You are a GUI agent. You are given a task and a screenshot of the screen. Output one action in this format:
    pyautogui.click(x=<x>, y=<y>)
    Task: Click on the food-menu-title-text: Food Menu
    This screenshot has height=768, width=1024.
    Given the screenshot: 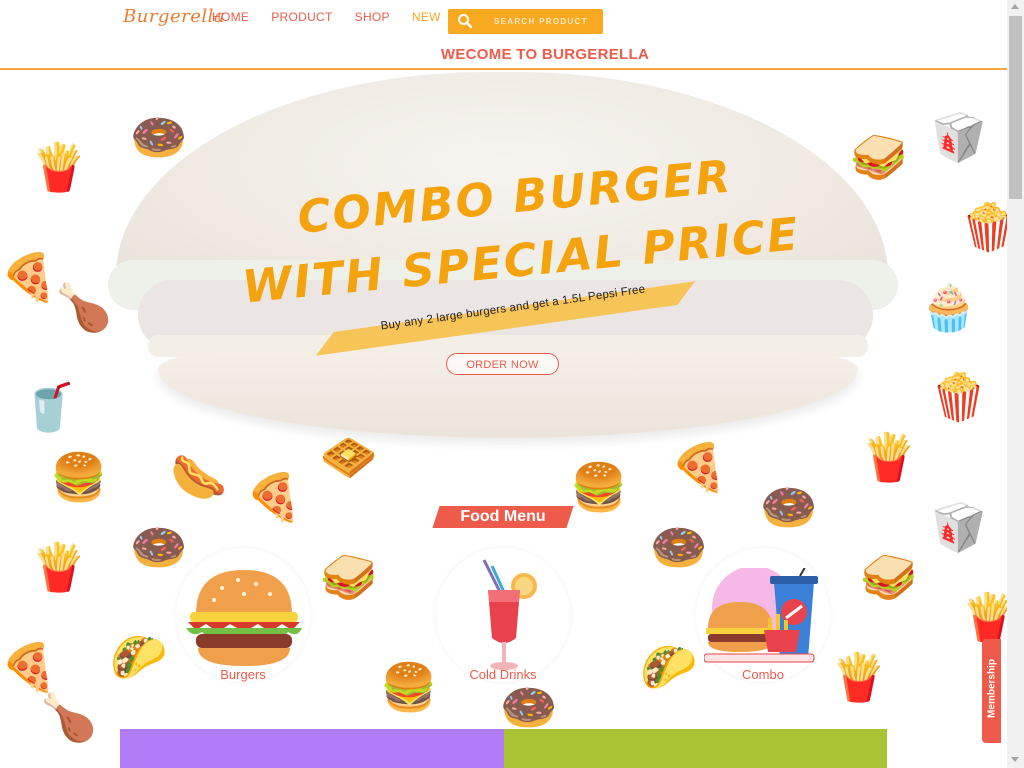 What is the action you would take?
    pyautogui.click(x=503, y=516)
    